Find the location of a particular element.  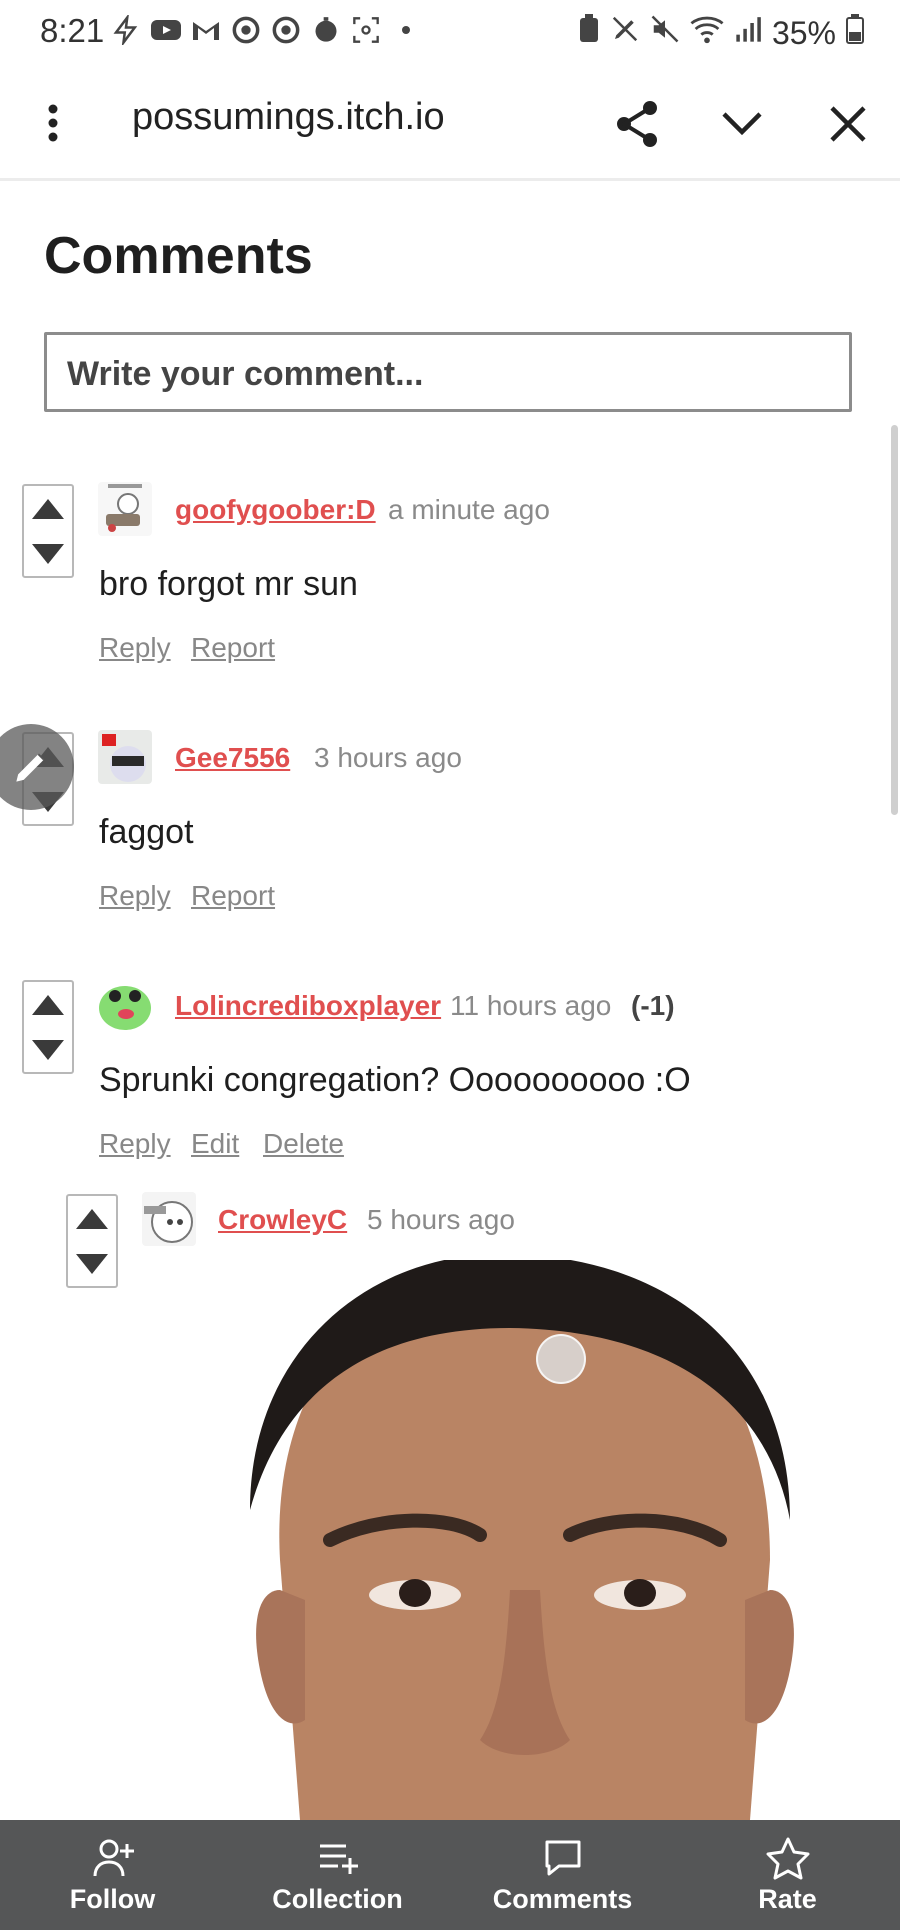

comment-username: CrowleyC is located at coordinates (282, 1220).